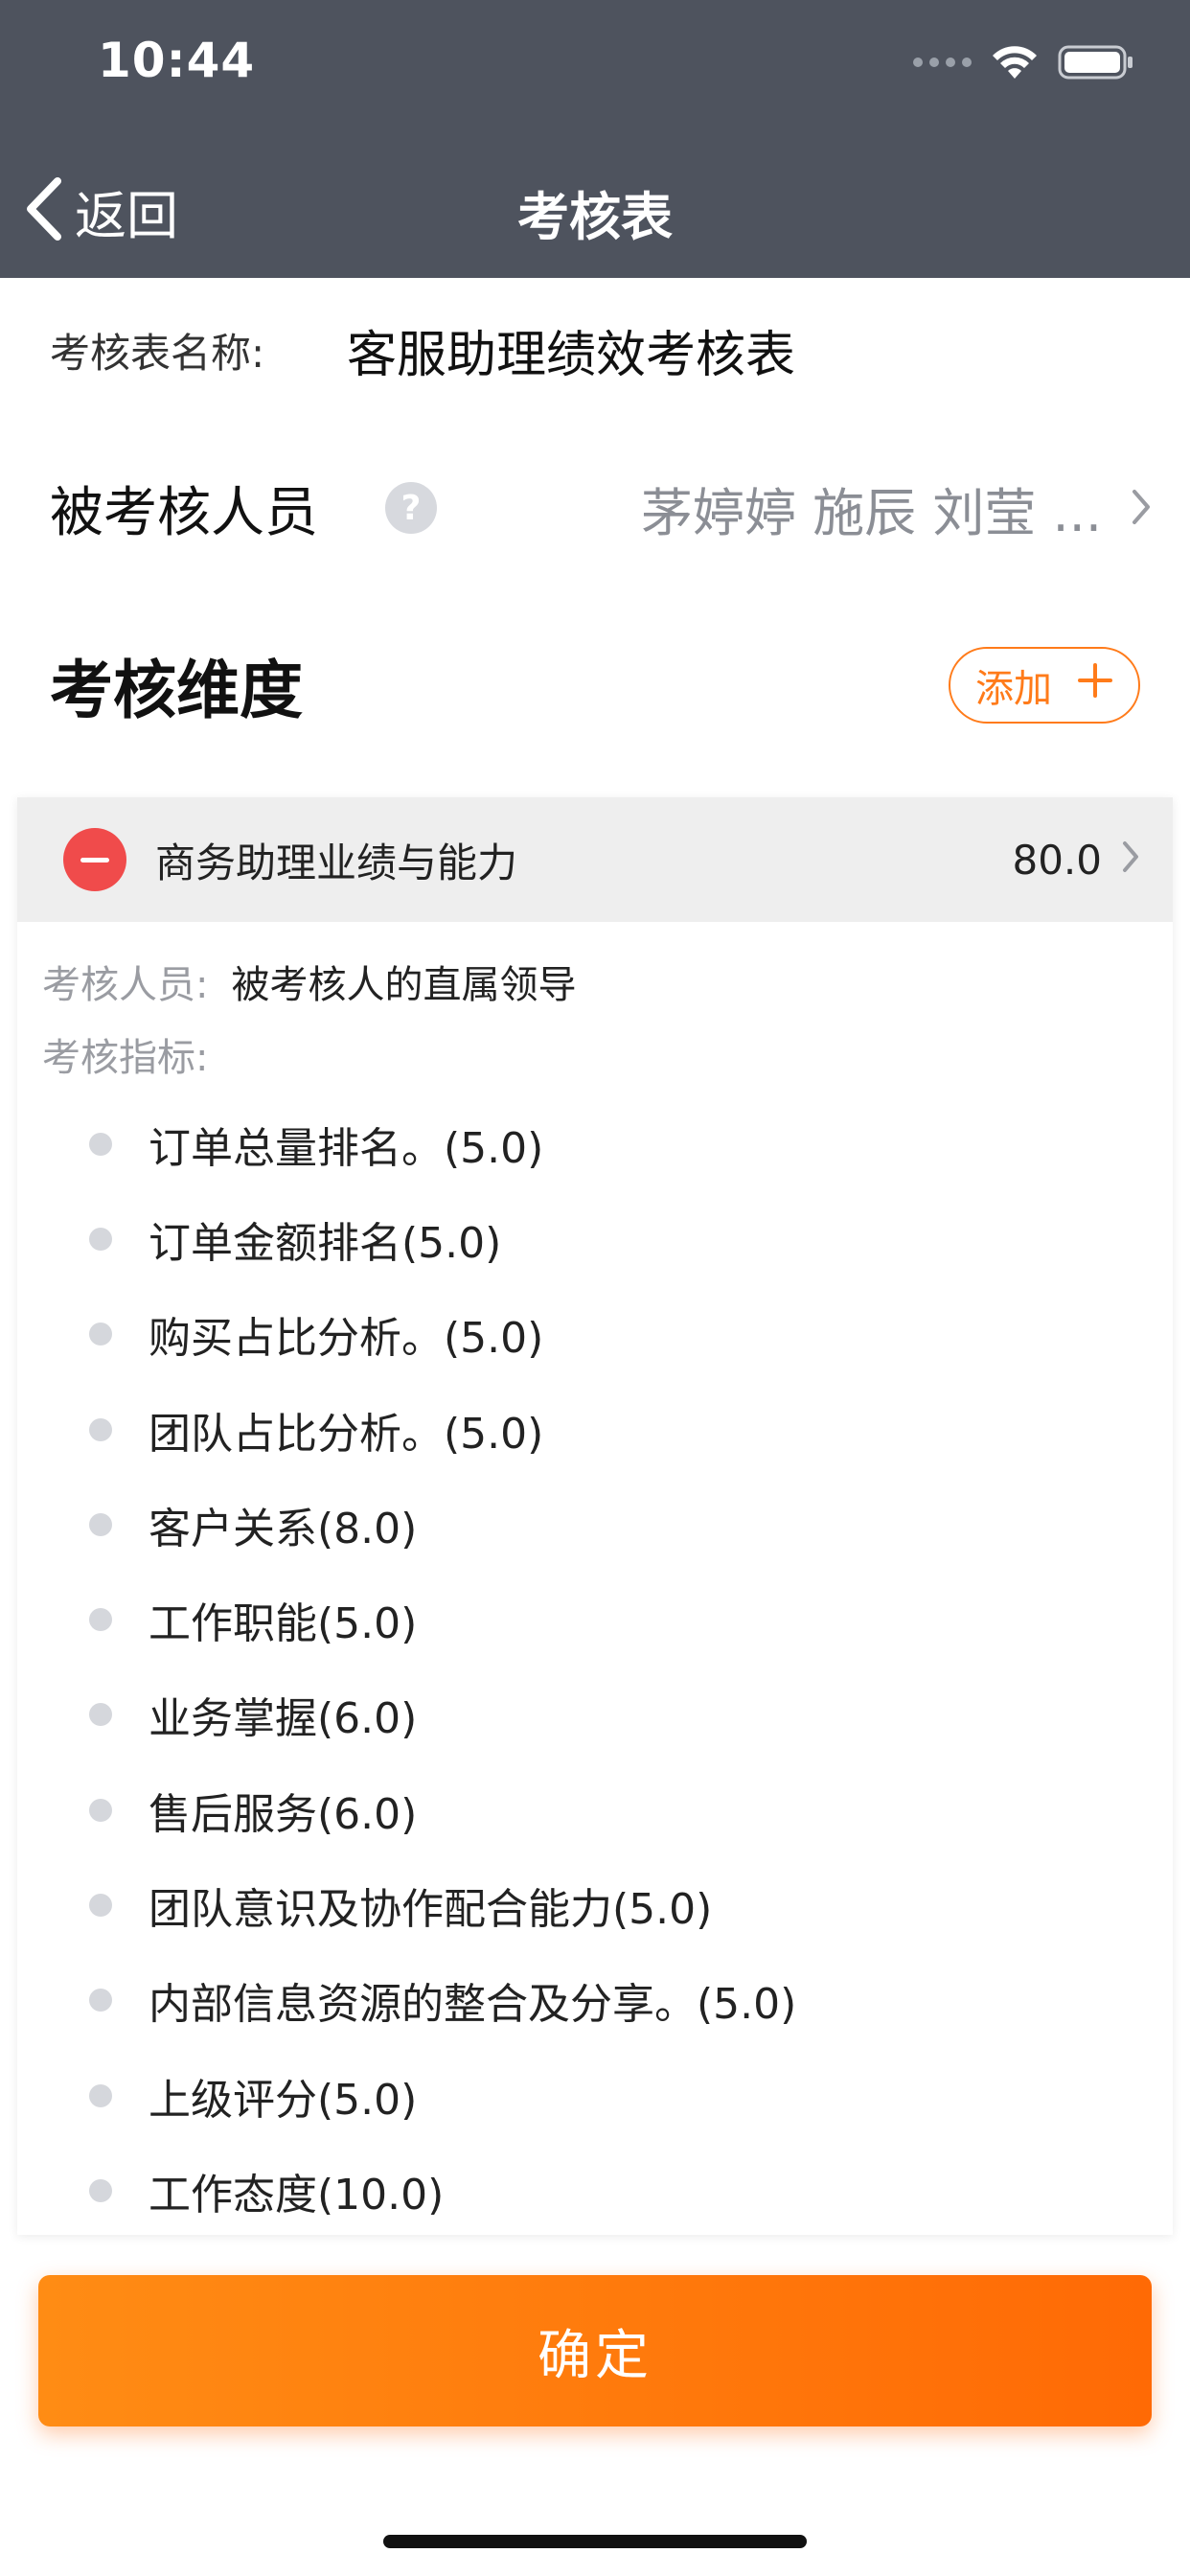 This screenshot has height=2576, width=1190. What do you see at coordinates (595, 1238) in the screenshot?
I see `list-item: 订单金额排名(5.0)` at bounding box center [595, 1238].